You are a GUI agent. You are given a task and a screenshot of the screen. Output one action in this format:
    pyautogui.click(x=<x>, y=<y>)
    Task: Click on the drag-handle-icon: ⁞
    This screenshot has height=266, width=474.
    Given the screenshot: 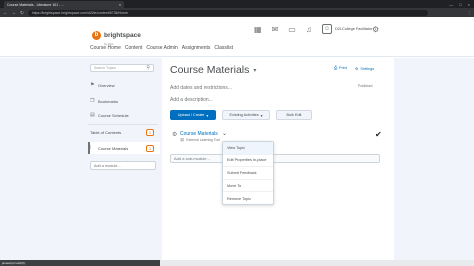 What is the action you would take?
    pyautogui.click(x=92, y=148)
    